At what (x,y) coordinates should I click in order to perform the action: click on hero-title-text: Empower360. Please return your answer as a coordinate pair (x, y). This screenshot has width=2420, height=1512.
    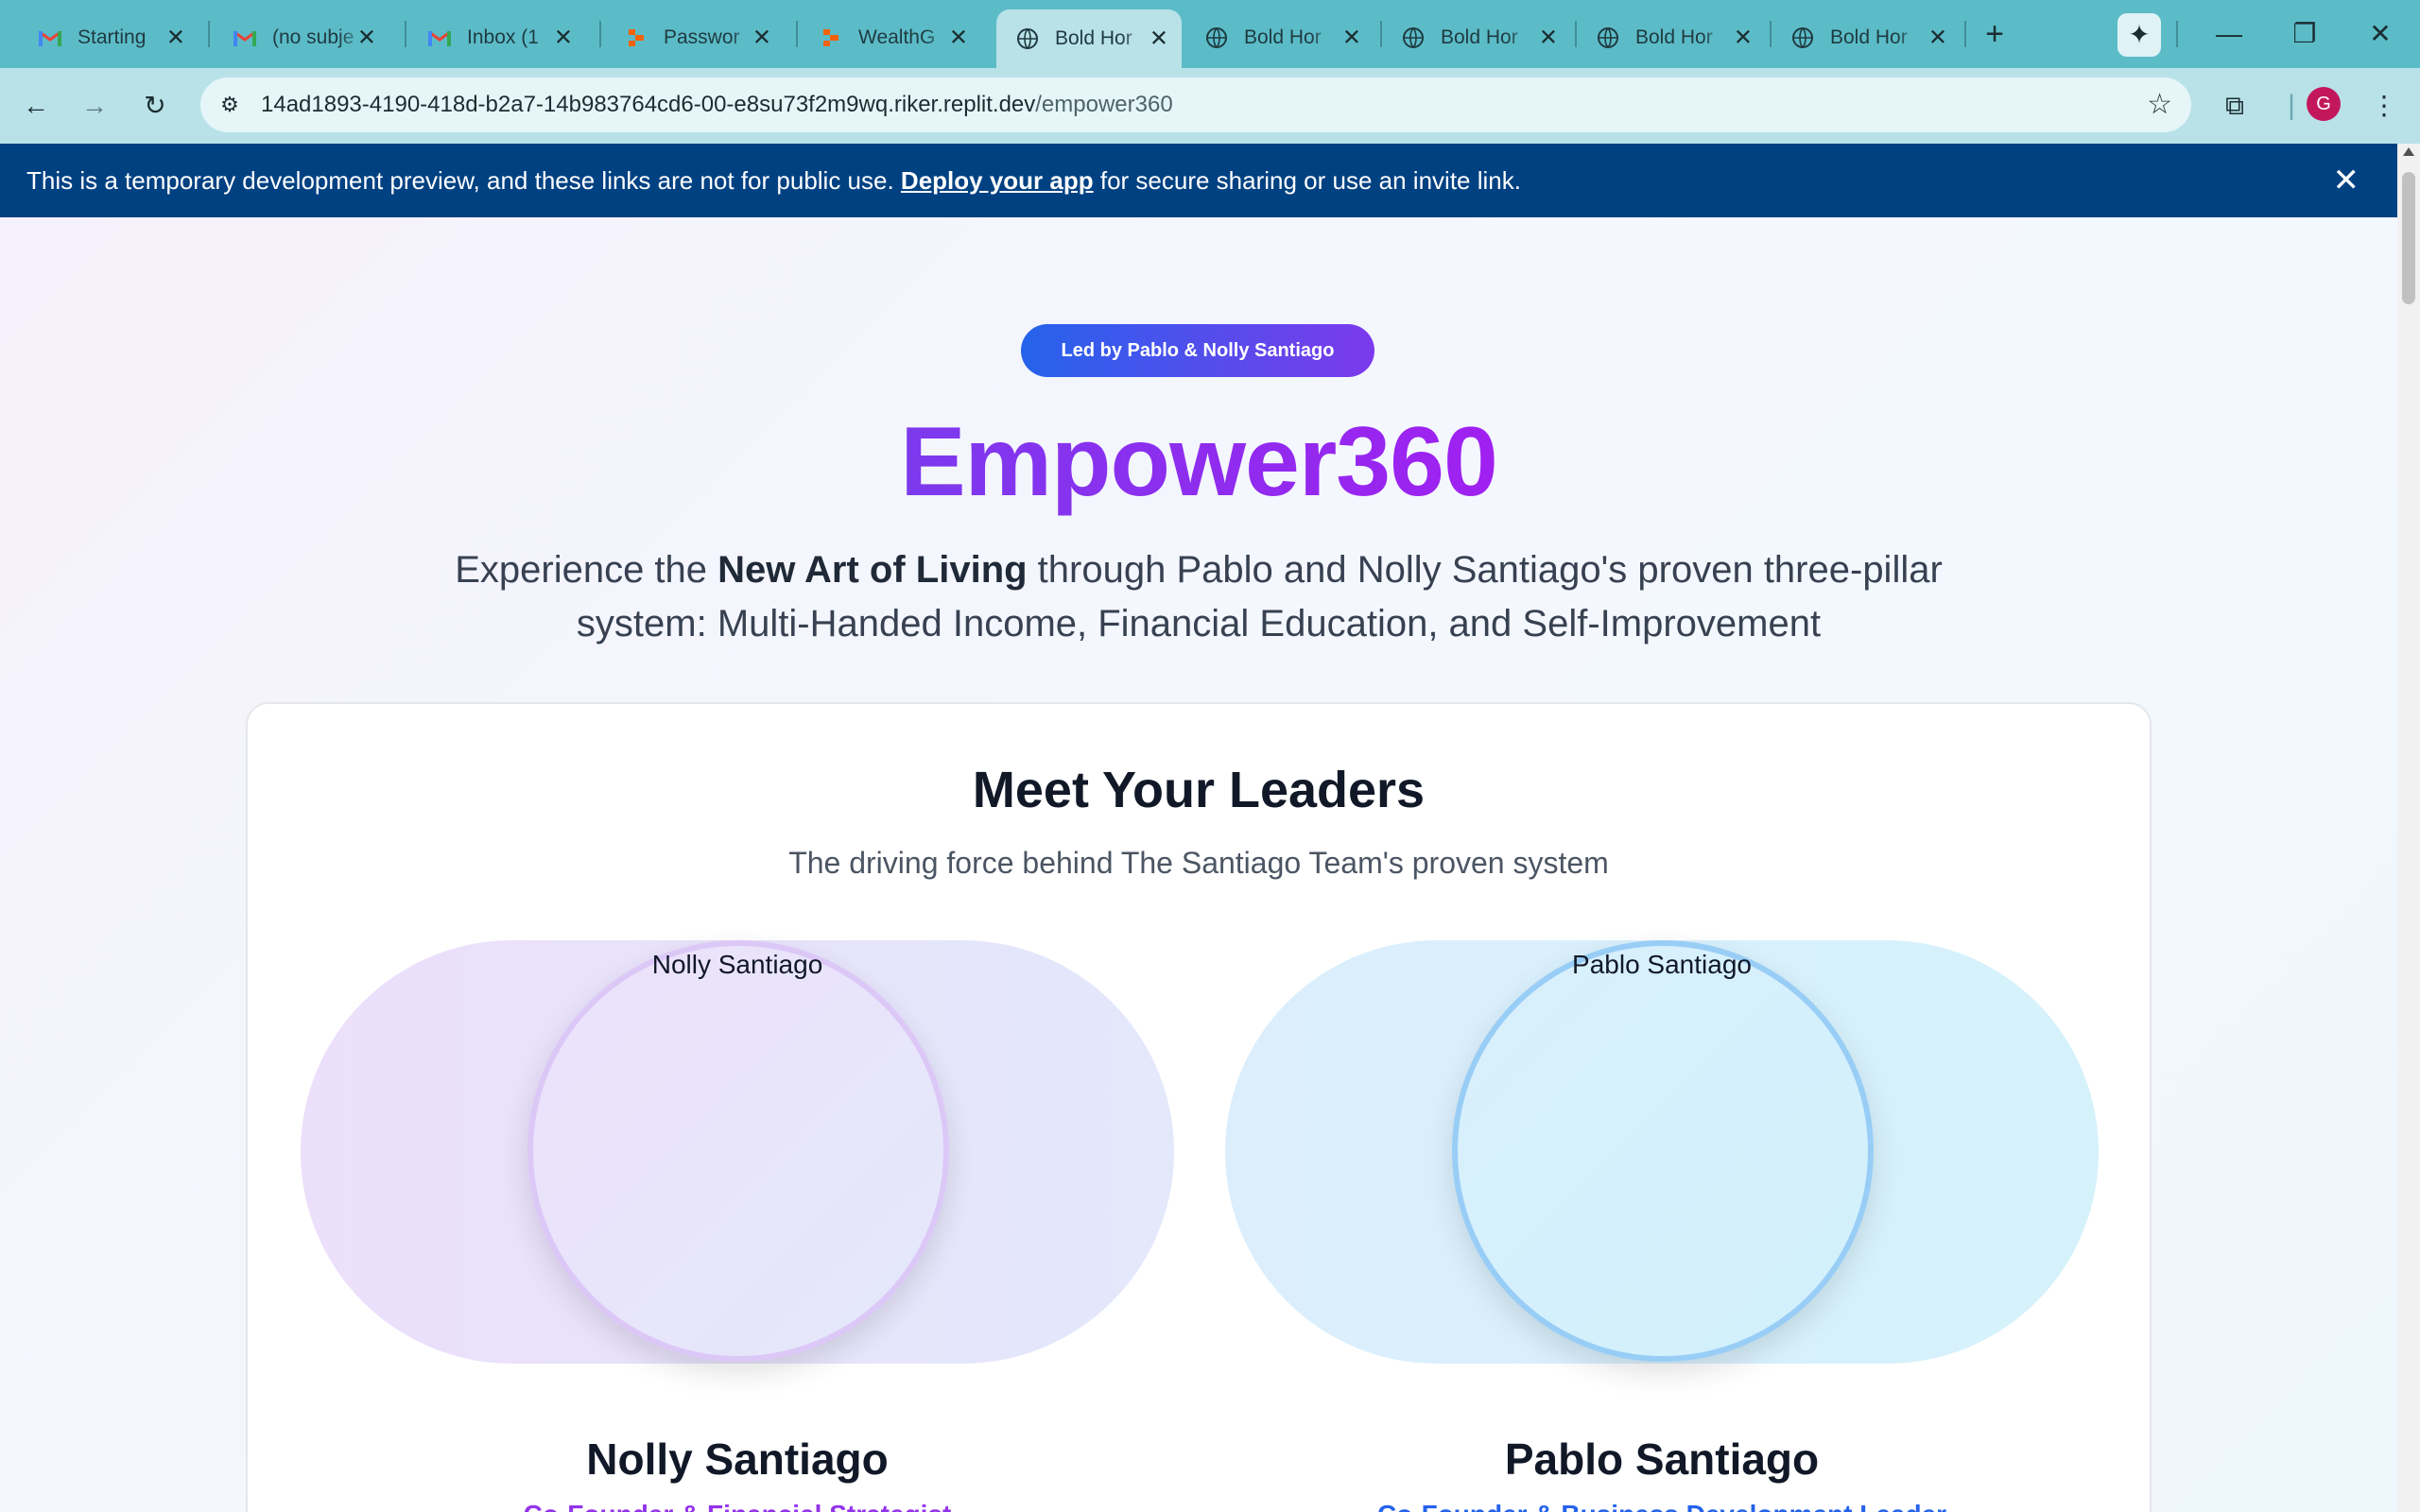
    Looking at the image, I should click on (1199, 462).